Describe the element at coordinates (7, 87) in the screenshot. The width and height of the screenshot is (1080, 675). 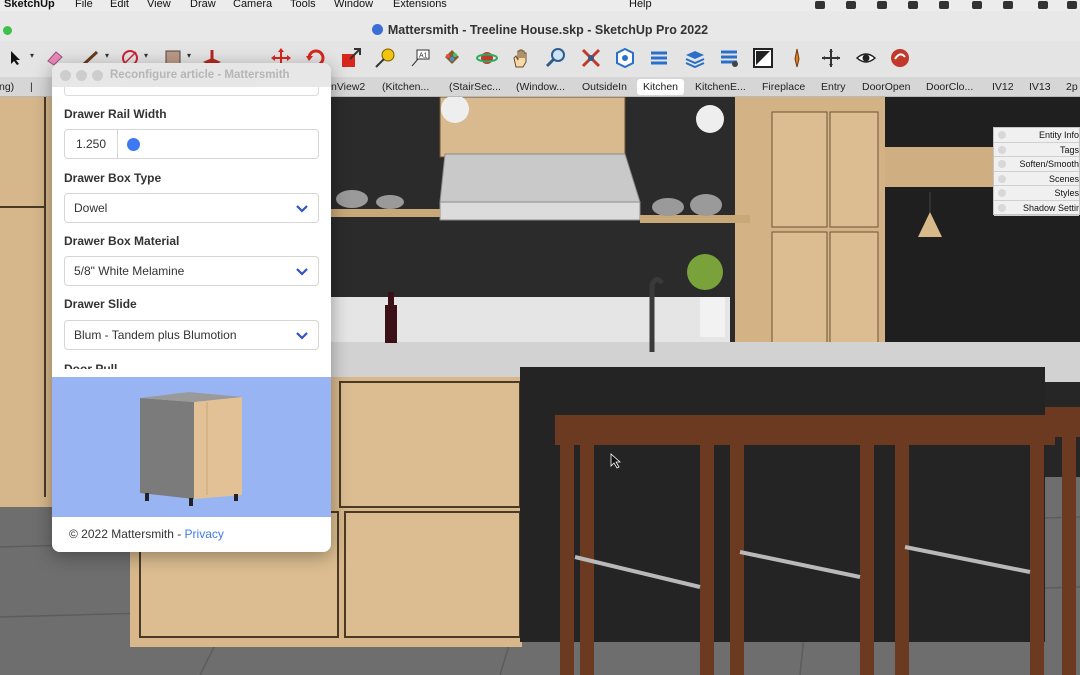
I see `scene-tab: ng)` at that location.